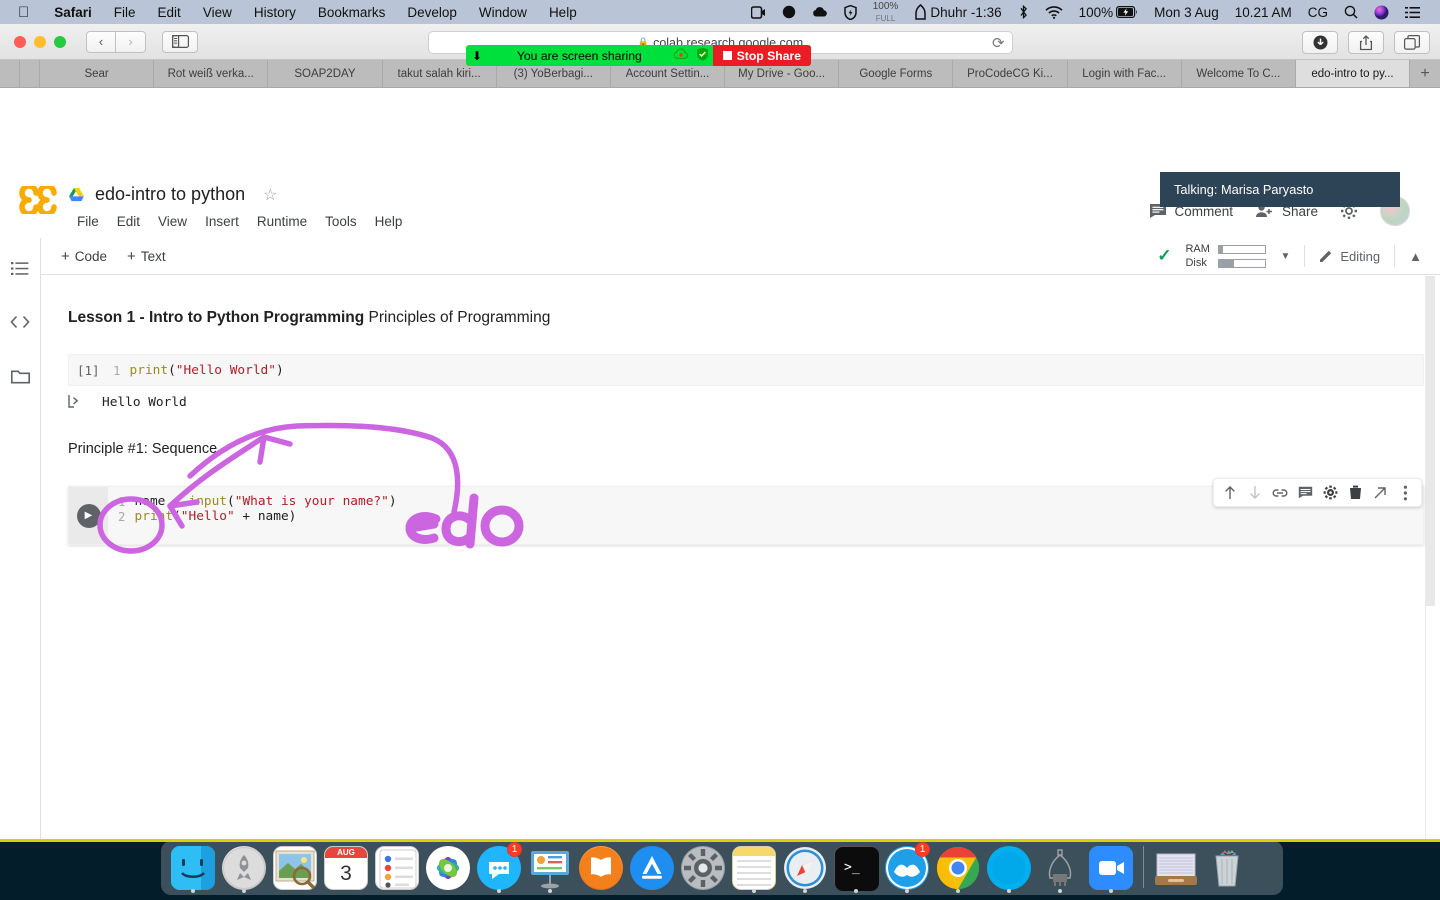 This screenshot has width=1440, height=900. I want to click on screen-record-icon, so click(758, 12).